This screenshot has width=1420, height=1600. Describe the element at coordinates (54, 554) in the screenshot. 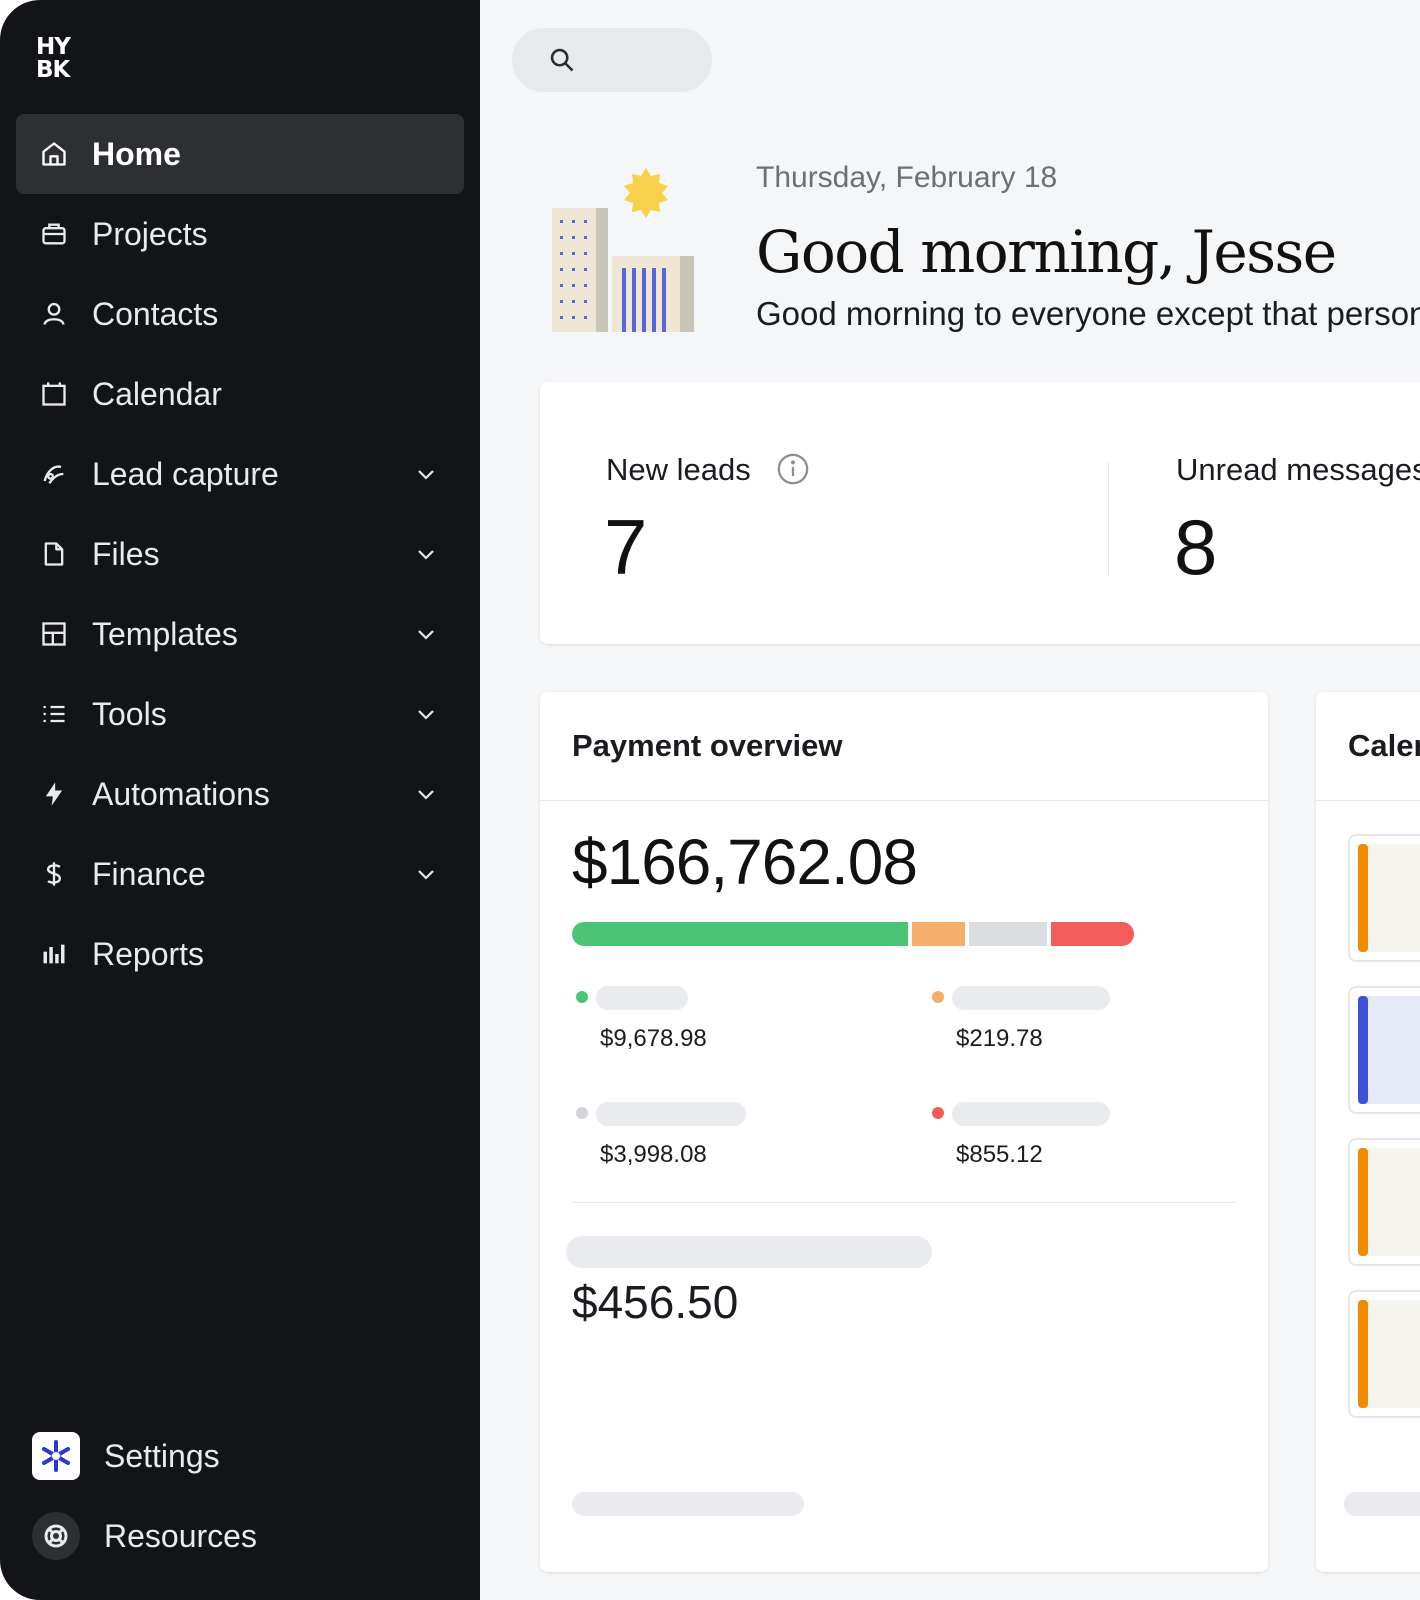

I see `file-icon` at that location.